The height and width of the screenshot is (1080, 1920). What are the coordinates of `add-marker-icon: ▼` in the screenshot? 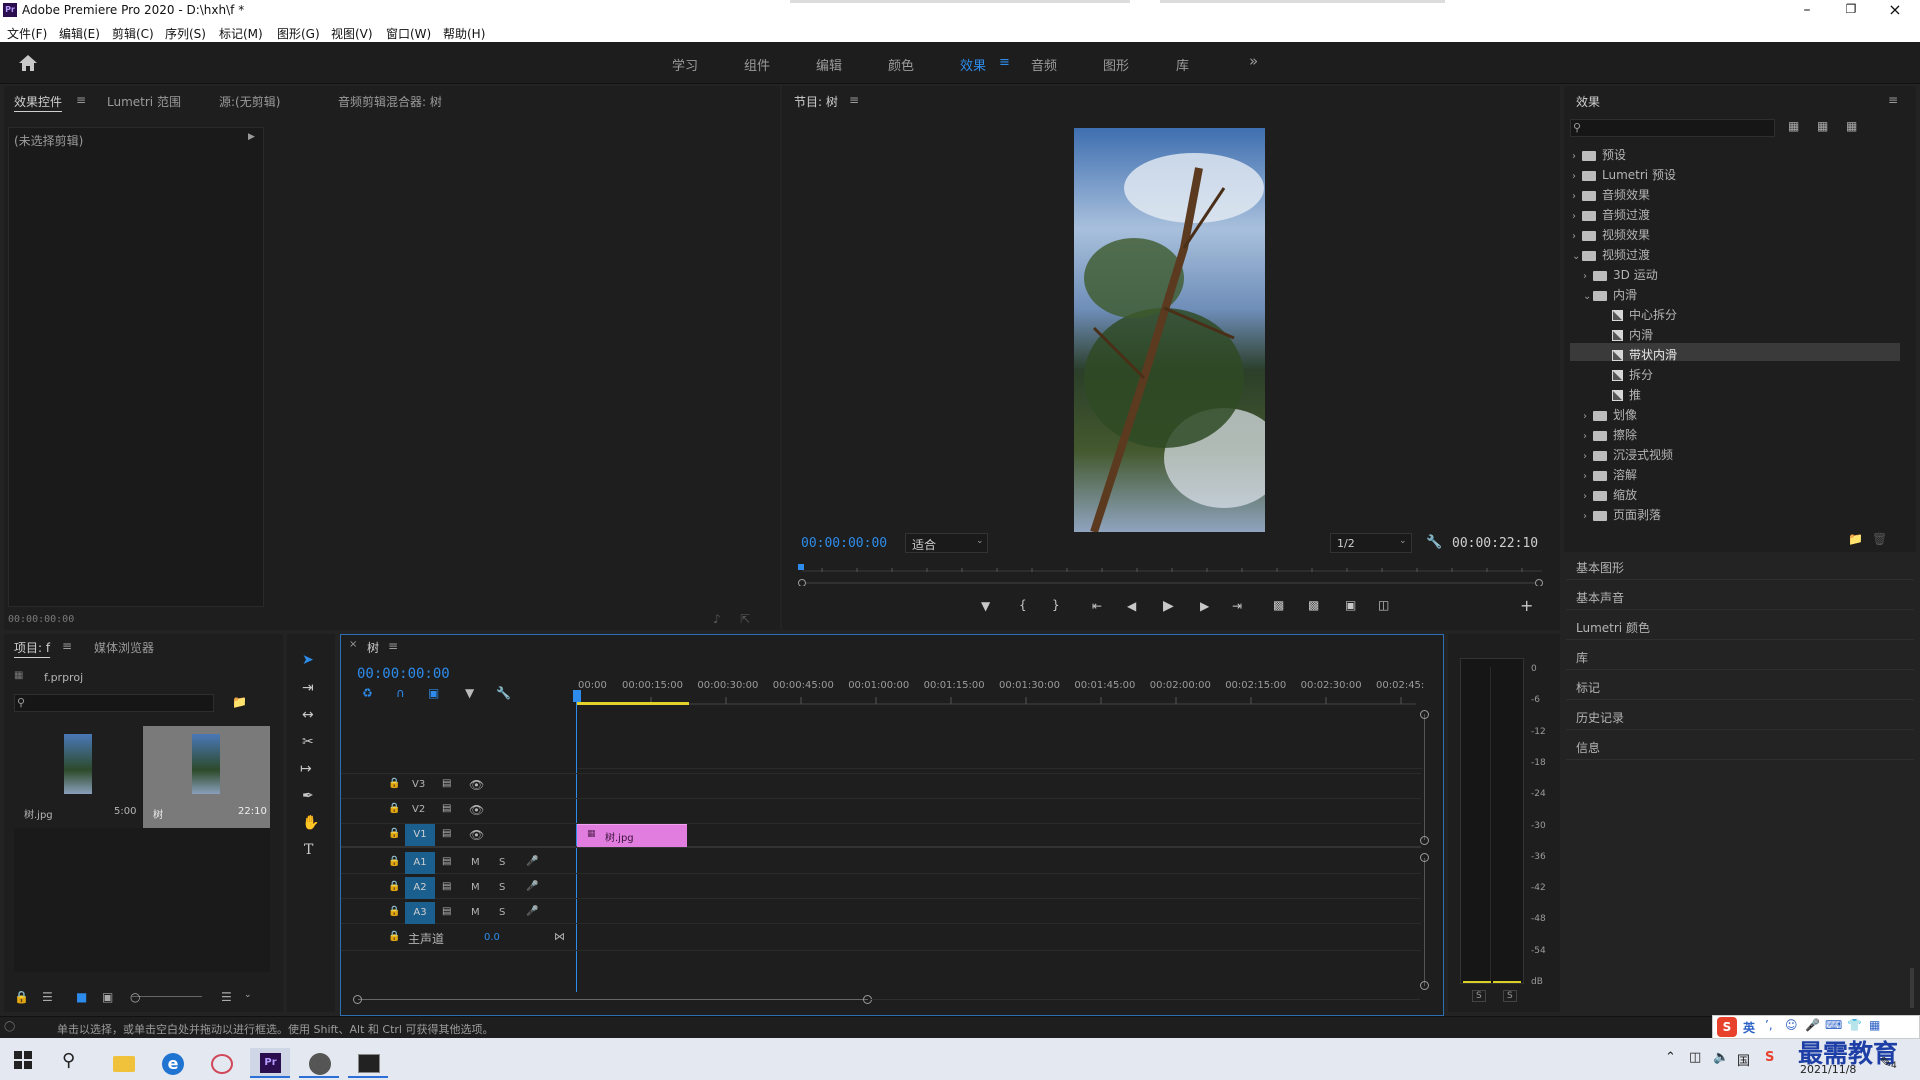 It's located at (469, 693).